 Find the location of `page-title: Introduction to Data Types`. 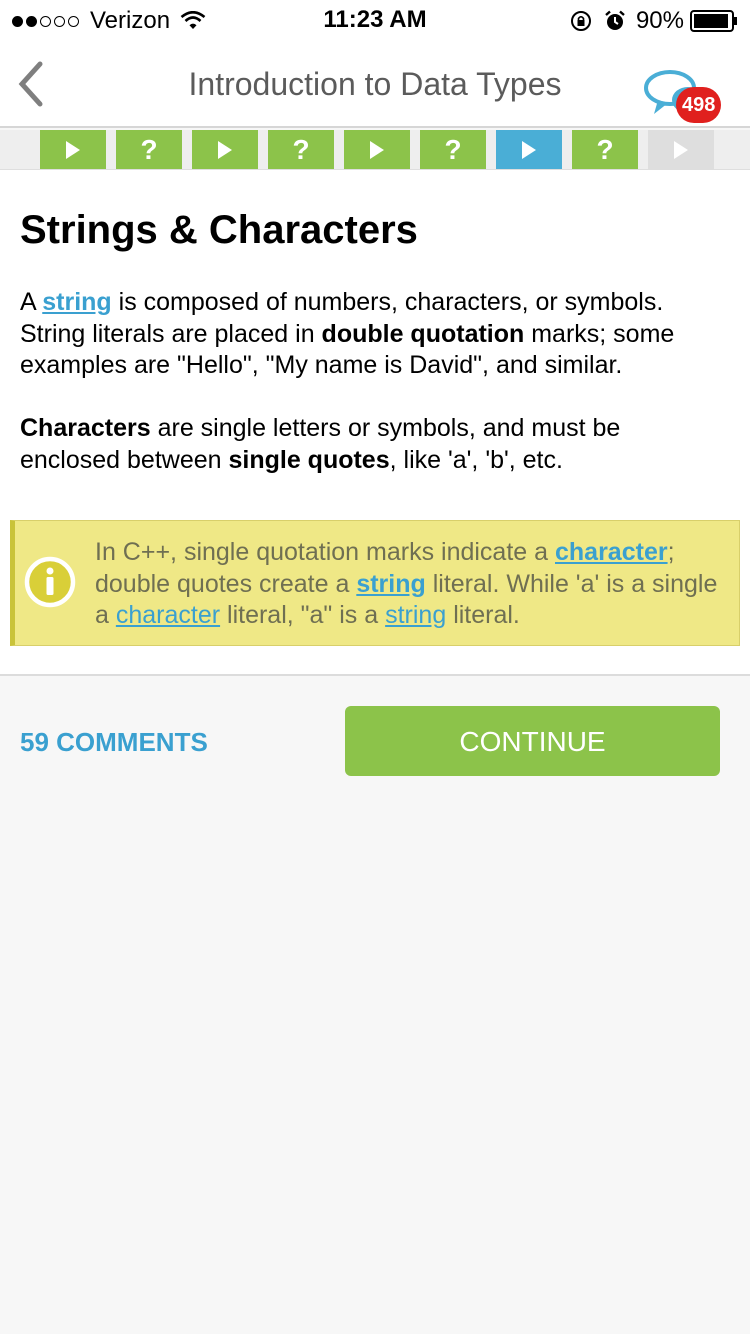

page-title: Introduction to Data Types is located at coordinates (375, 84).